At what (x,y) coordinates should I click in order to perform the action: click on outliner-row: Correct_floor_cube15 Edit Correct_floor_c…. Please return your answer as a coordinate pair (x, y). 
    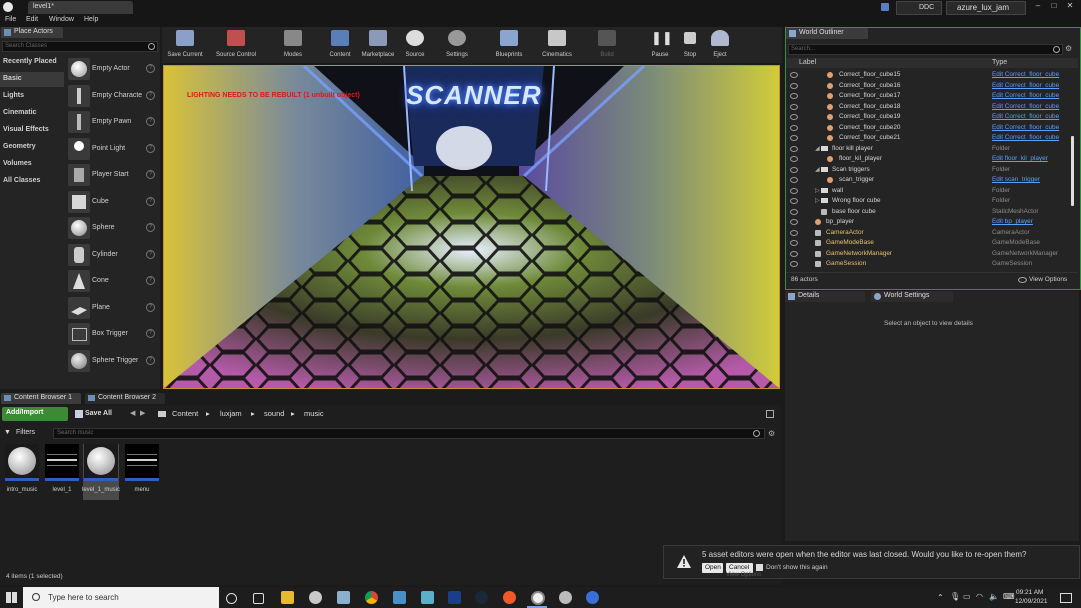
    Looking at the image, I should click on (928, 75).